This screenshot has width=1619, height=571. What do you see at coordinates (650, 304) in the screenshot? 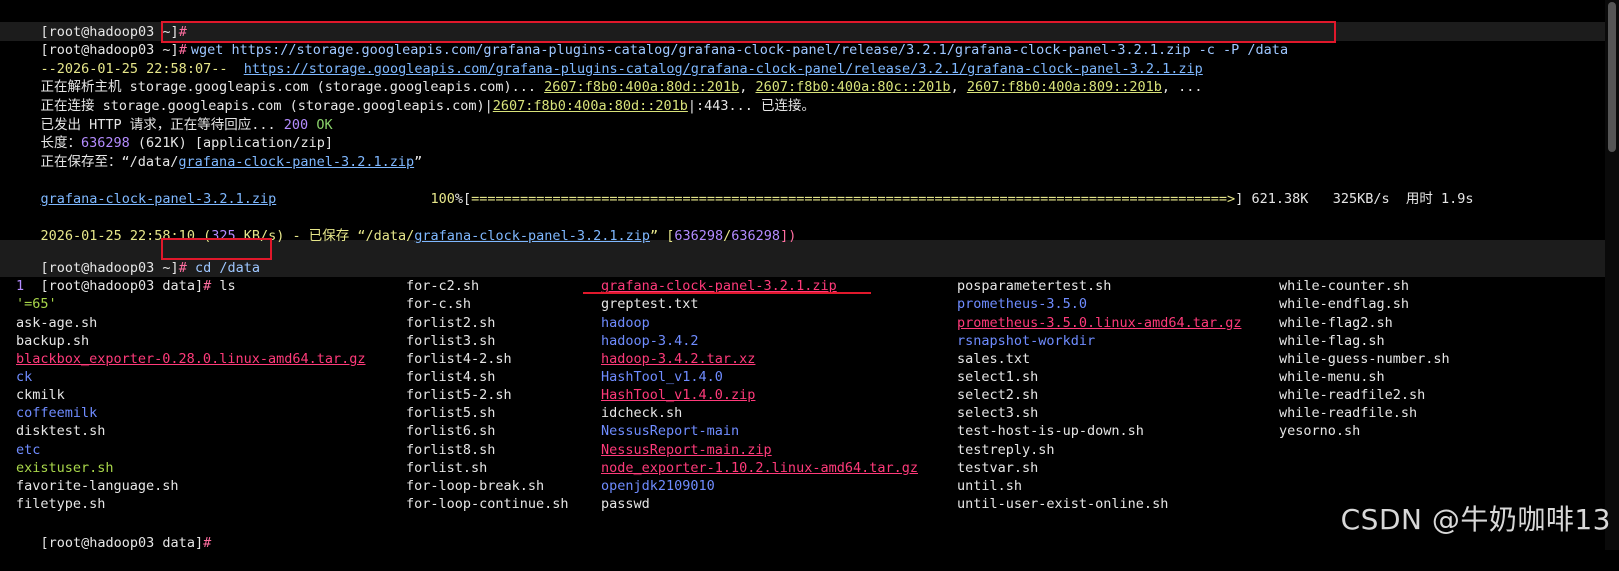
I see `ls-entry: greptest.txt` at bounding box center [650, 304].